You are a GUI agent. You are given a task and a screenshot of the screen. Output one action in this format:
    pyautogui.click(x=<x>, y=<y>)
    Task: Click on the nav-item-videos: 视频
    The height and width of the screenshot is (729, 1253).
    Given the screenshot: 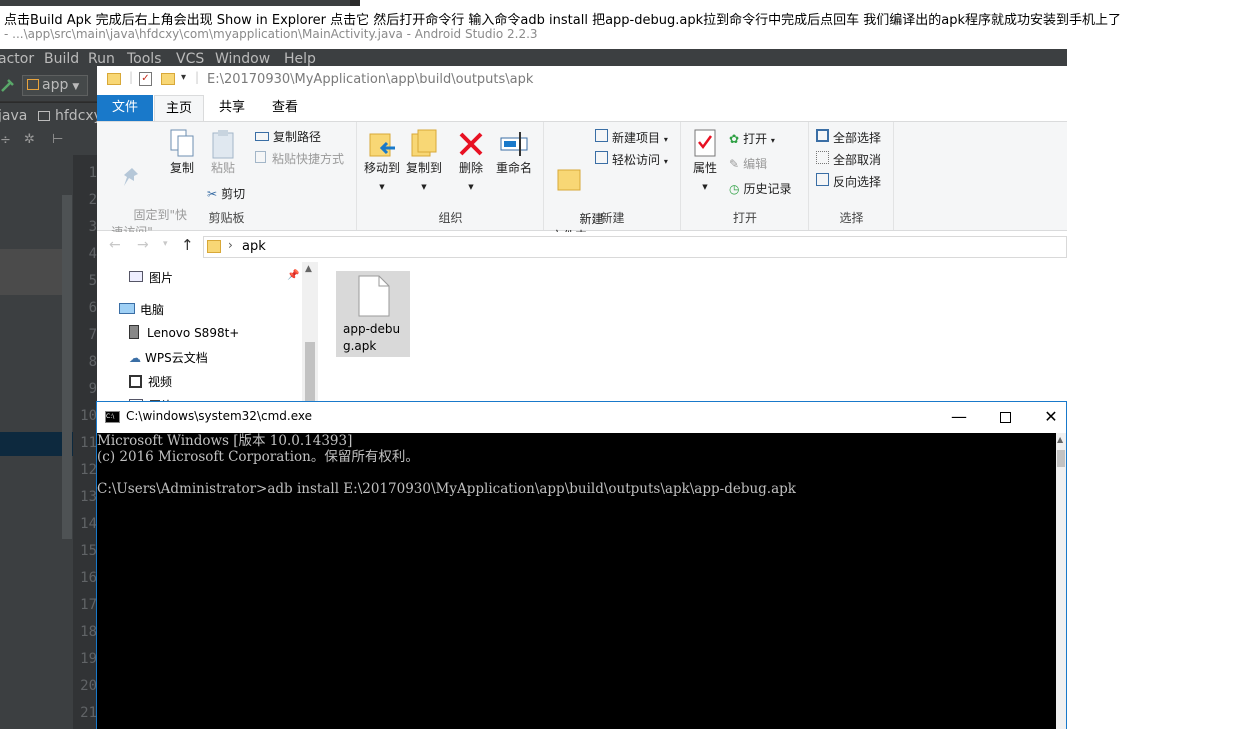 What is the action you would take?
    pyautogui.click(x=150, y=381)
    